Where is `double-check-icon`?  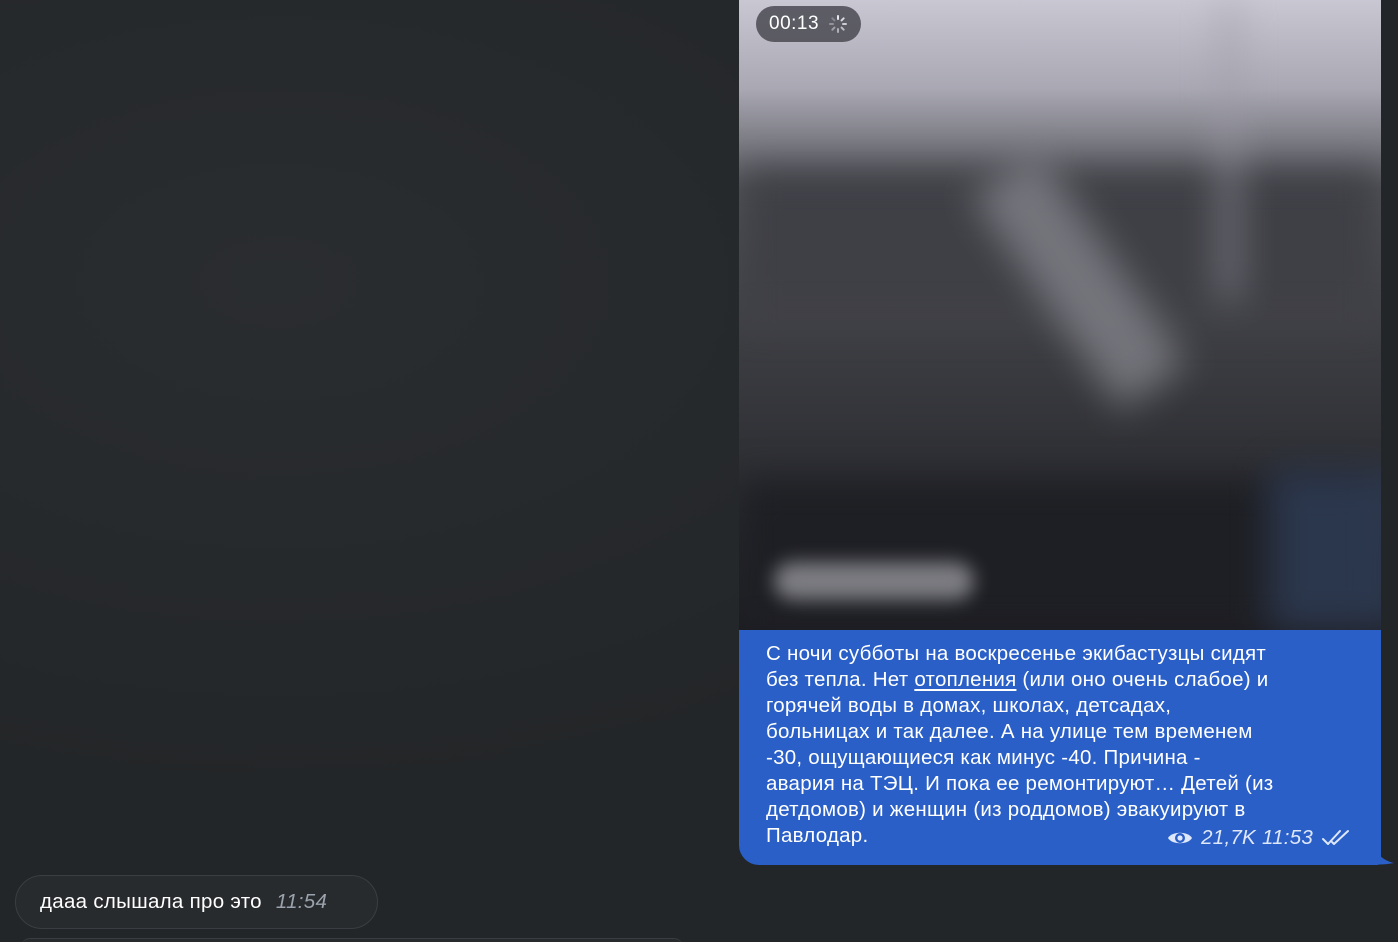
double-check-icon is located at coordinates (1335, 837).